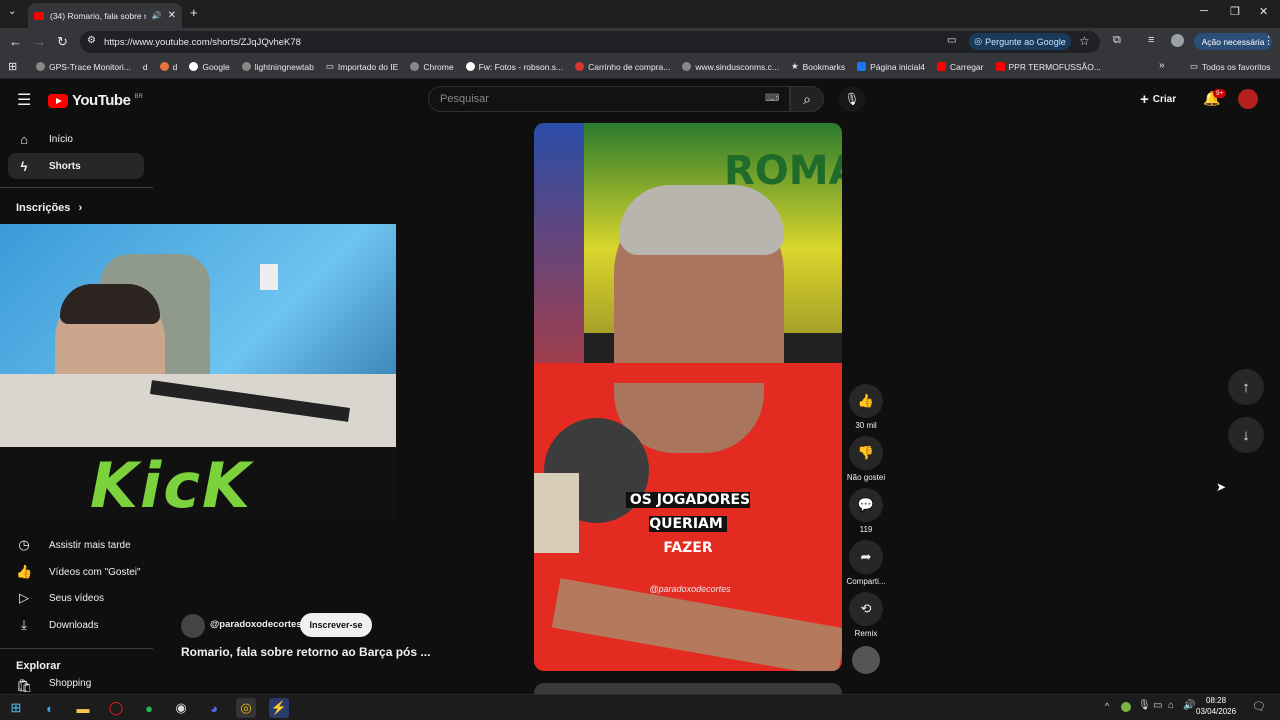 Image resolution: width=1280 pixels, height=720 pixels. Describe the element at coordinates (49, 208) in the screenshot. I see `subscriptions-heading: Inscrições ›` at that location.